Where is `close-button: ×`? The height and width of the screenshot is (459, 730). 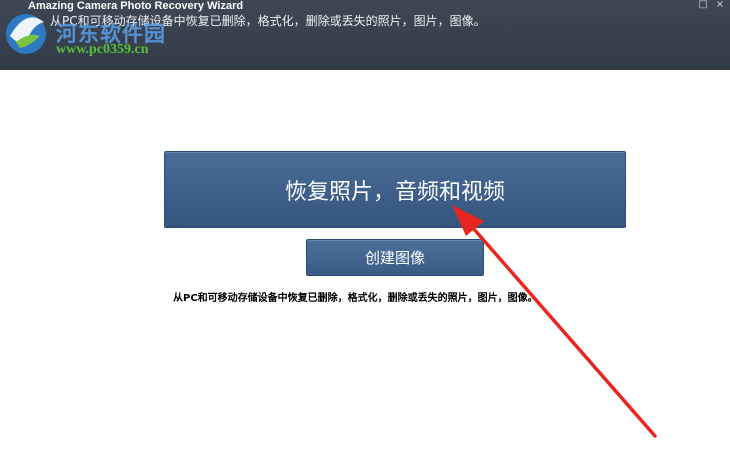
close-button: × is located at coordinates (720, 5).